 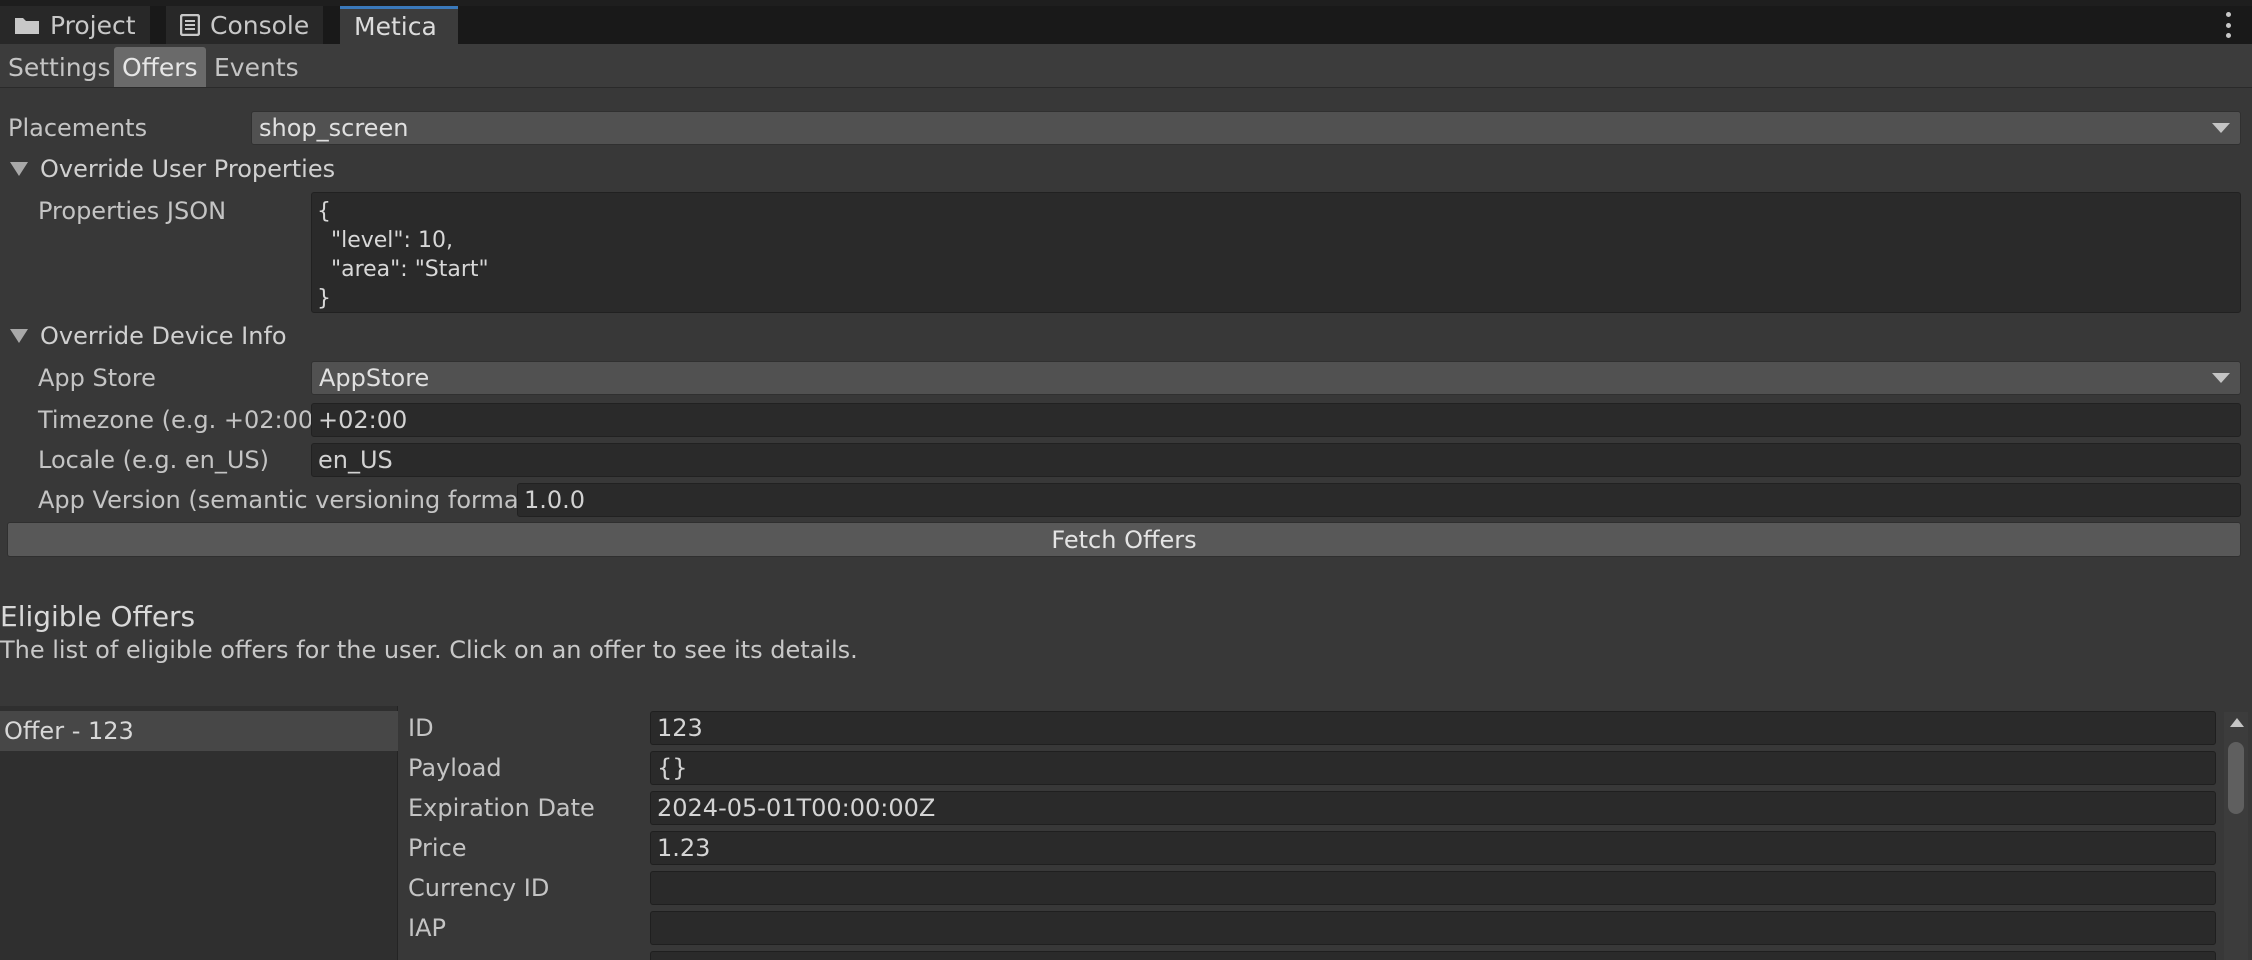 What do you see at coordinates (2236, 836) in the screenshot?
I see `details-scrollbar` at bounding box center [2236, 836].